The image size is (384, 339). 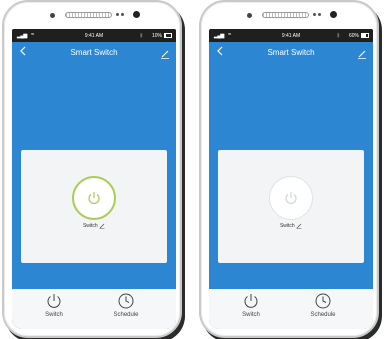 I want to click on battery-percent: 10%, so click(x=156, y=36).